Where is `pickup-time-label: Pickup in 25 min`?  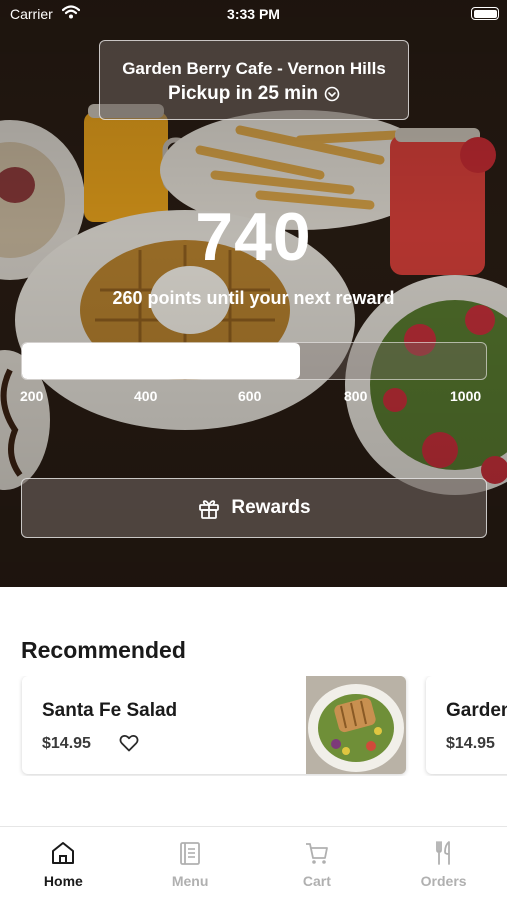 pickup-time-label: Pickup in 25 min is located at coordinates (243, 93).